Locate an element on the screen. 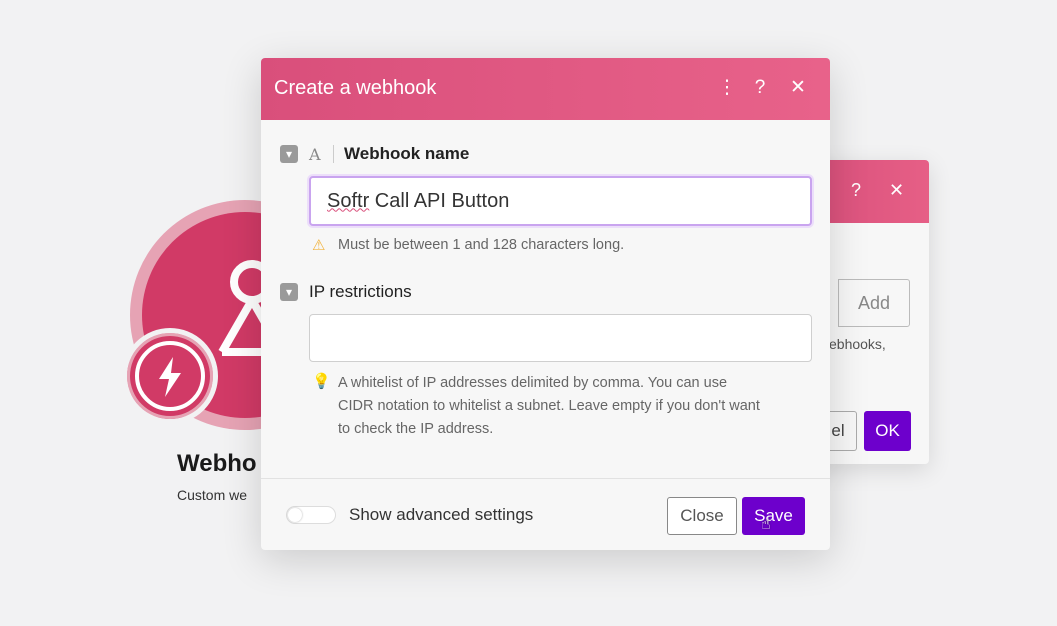  module-title: Webho is located at coordinates (217, 463).